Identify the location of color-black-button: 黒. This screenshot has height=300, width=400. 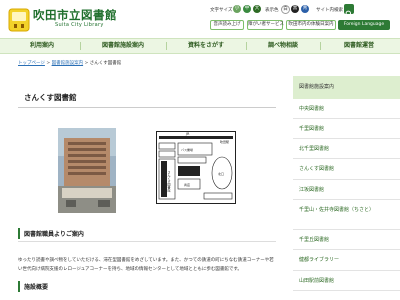
(295, 9).